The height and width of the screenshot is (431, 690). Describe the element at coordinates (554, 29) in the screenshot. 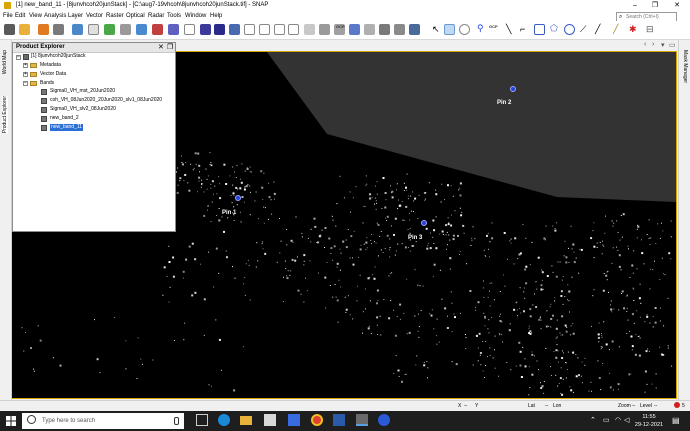

I see `polygon-tool-icon: ⬠` at that location.